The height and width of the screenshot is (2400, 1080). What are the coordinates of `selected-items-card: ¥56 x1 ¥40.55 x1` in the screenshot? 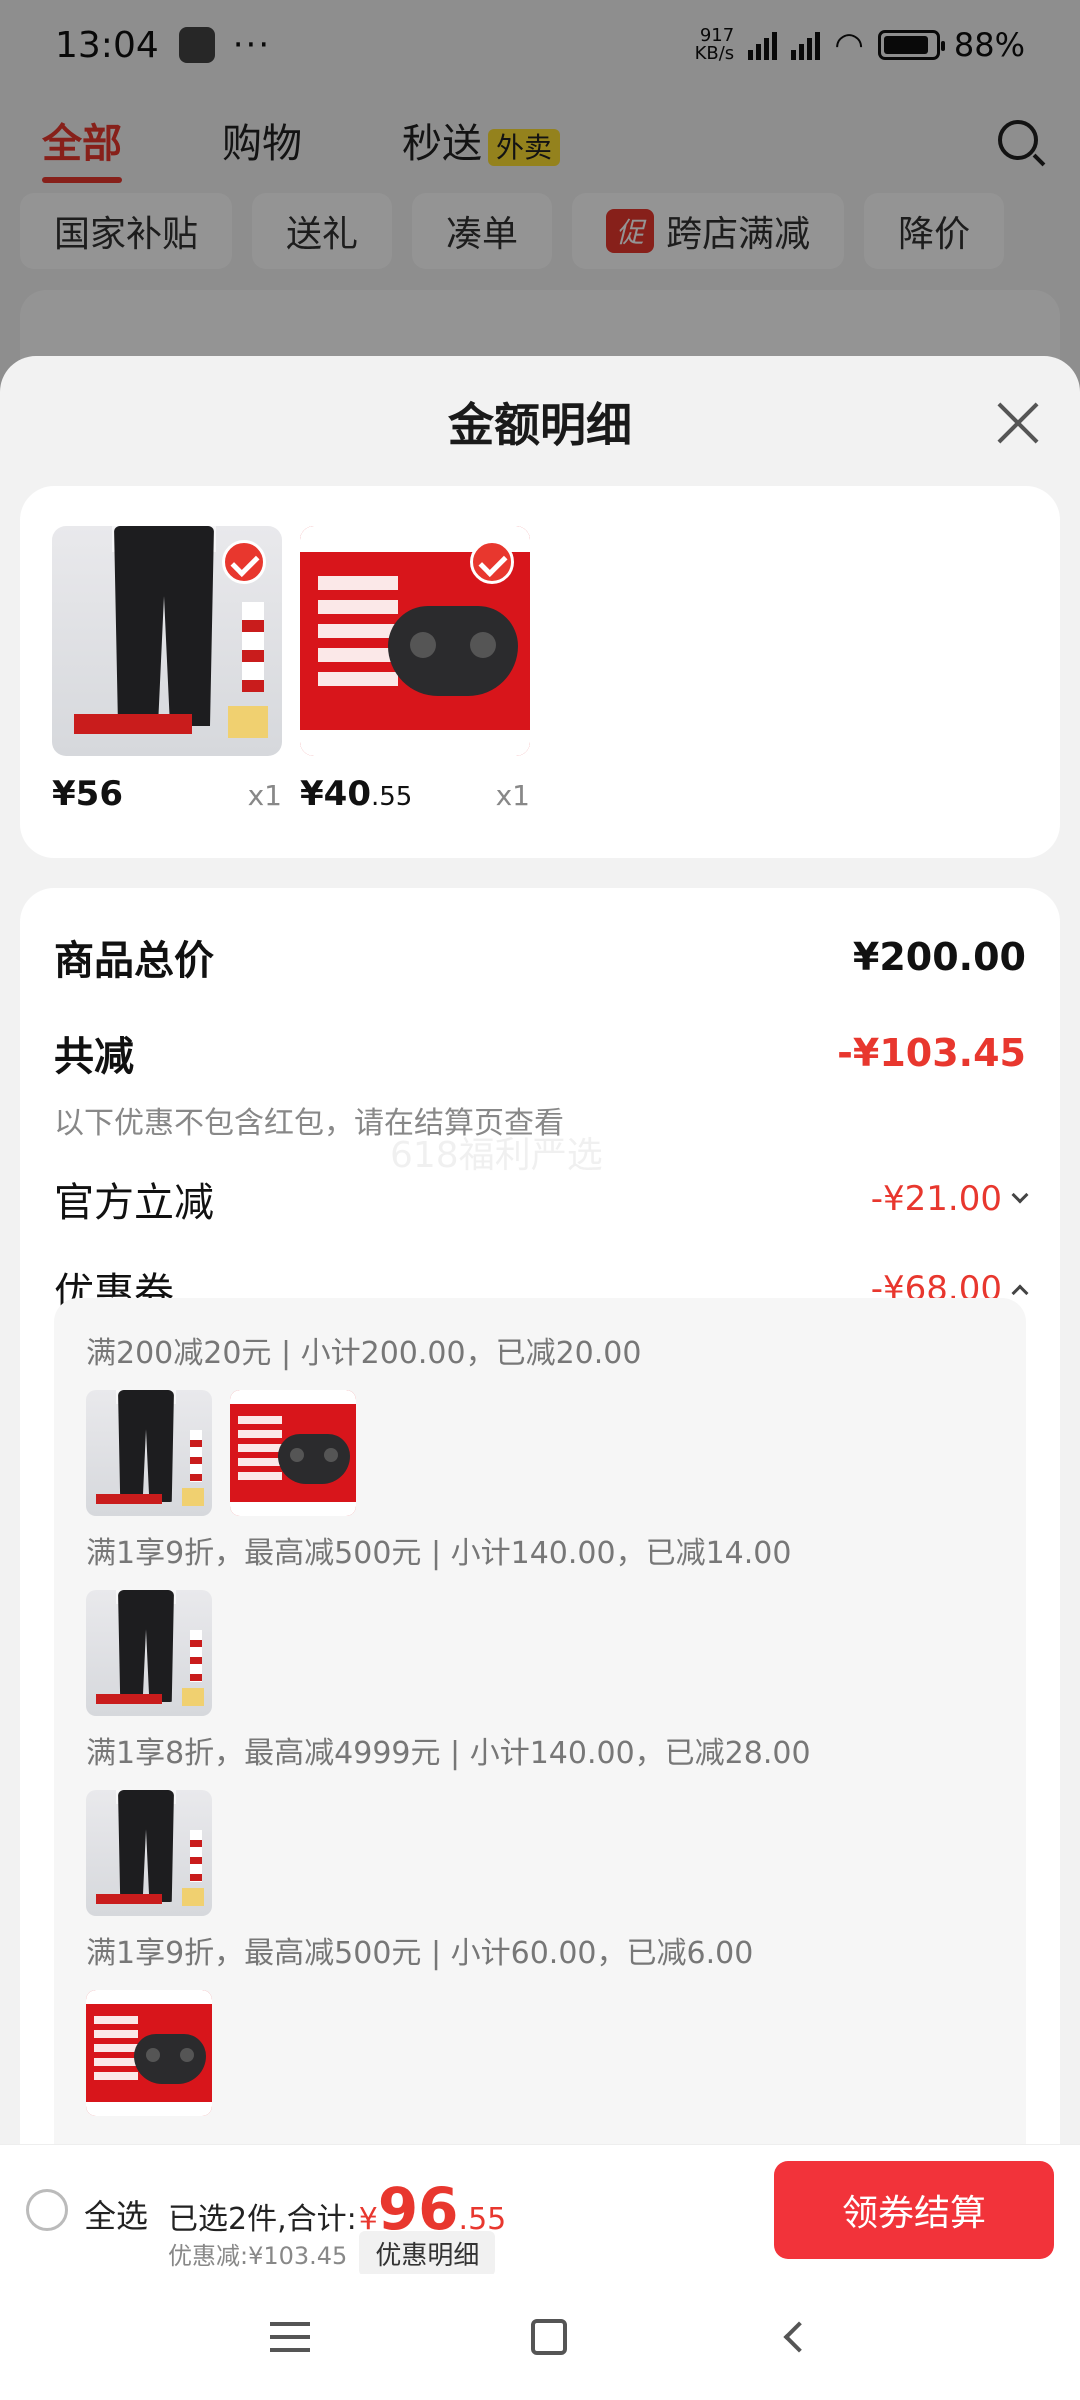 It's located at (540, 672).